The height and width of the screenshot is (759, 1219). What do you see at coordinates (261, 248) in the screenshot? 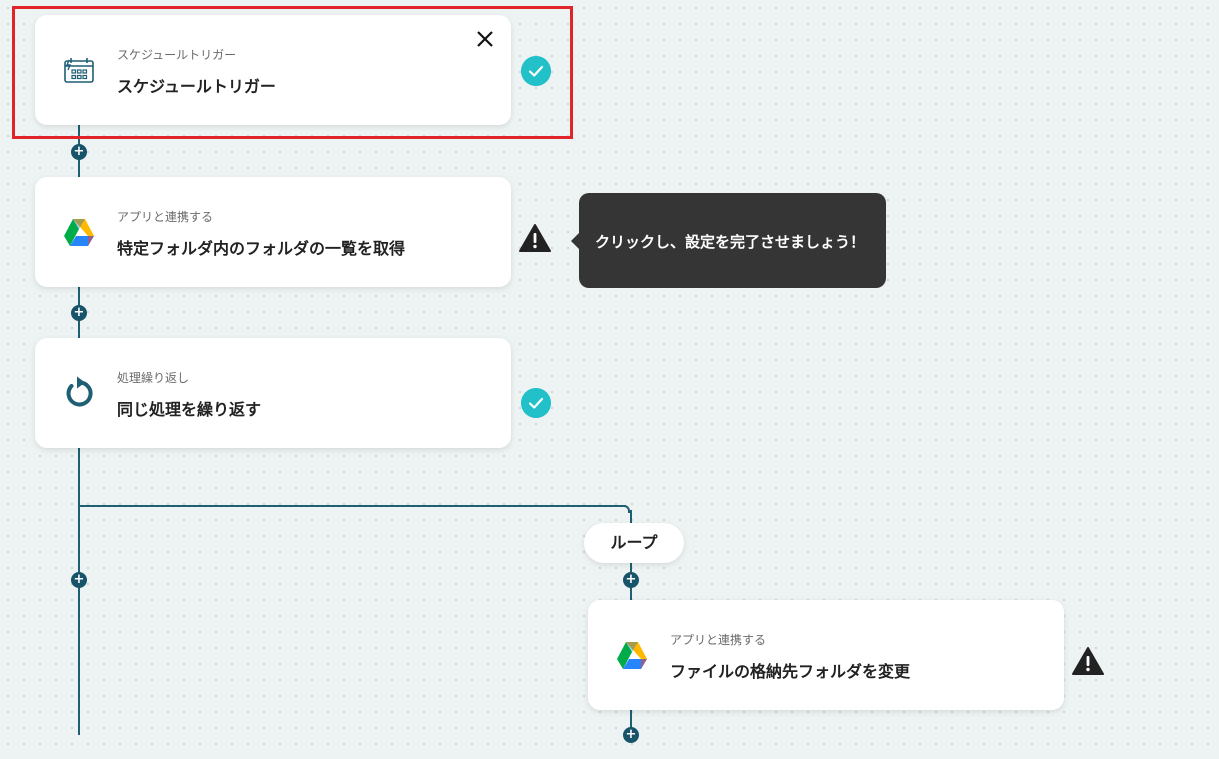
I see `step-title: 特定フォルダ内のフォルダの一覧を取得` at bounding box center [261, 248].